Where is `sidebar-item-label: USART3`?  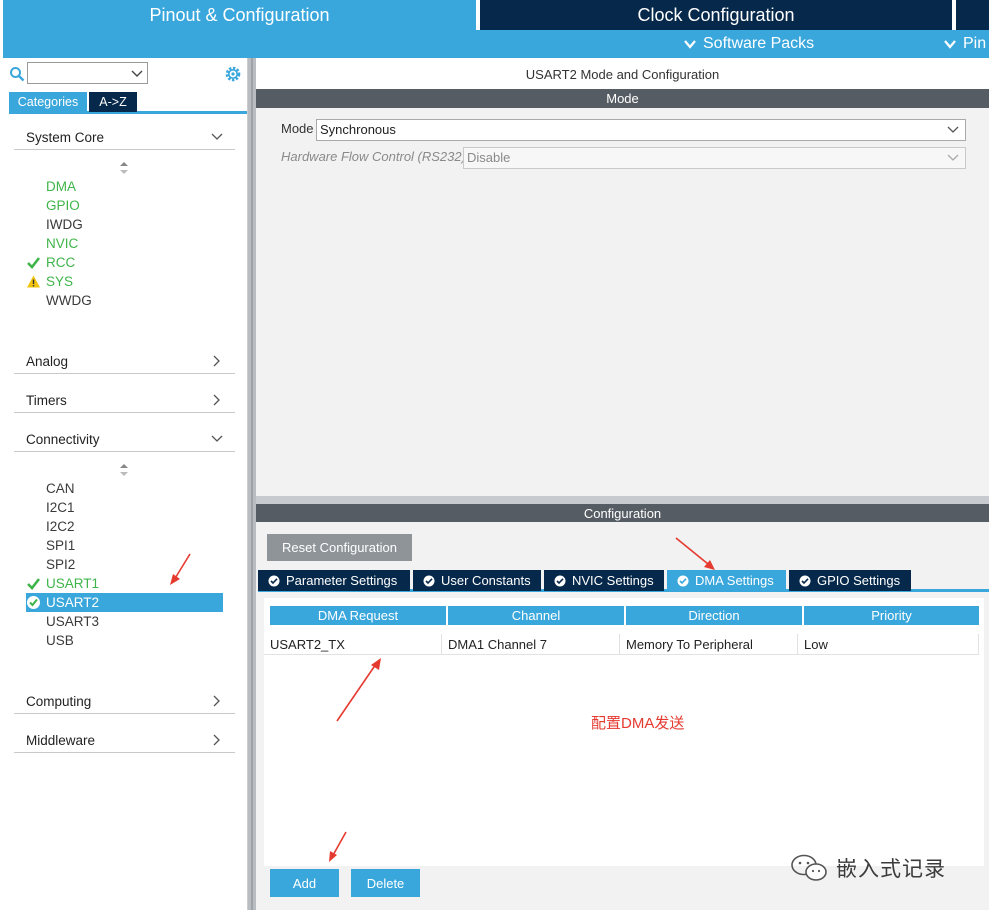 sidebar-item-label: USART3 is located at coordinates (73, 621).